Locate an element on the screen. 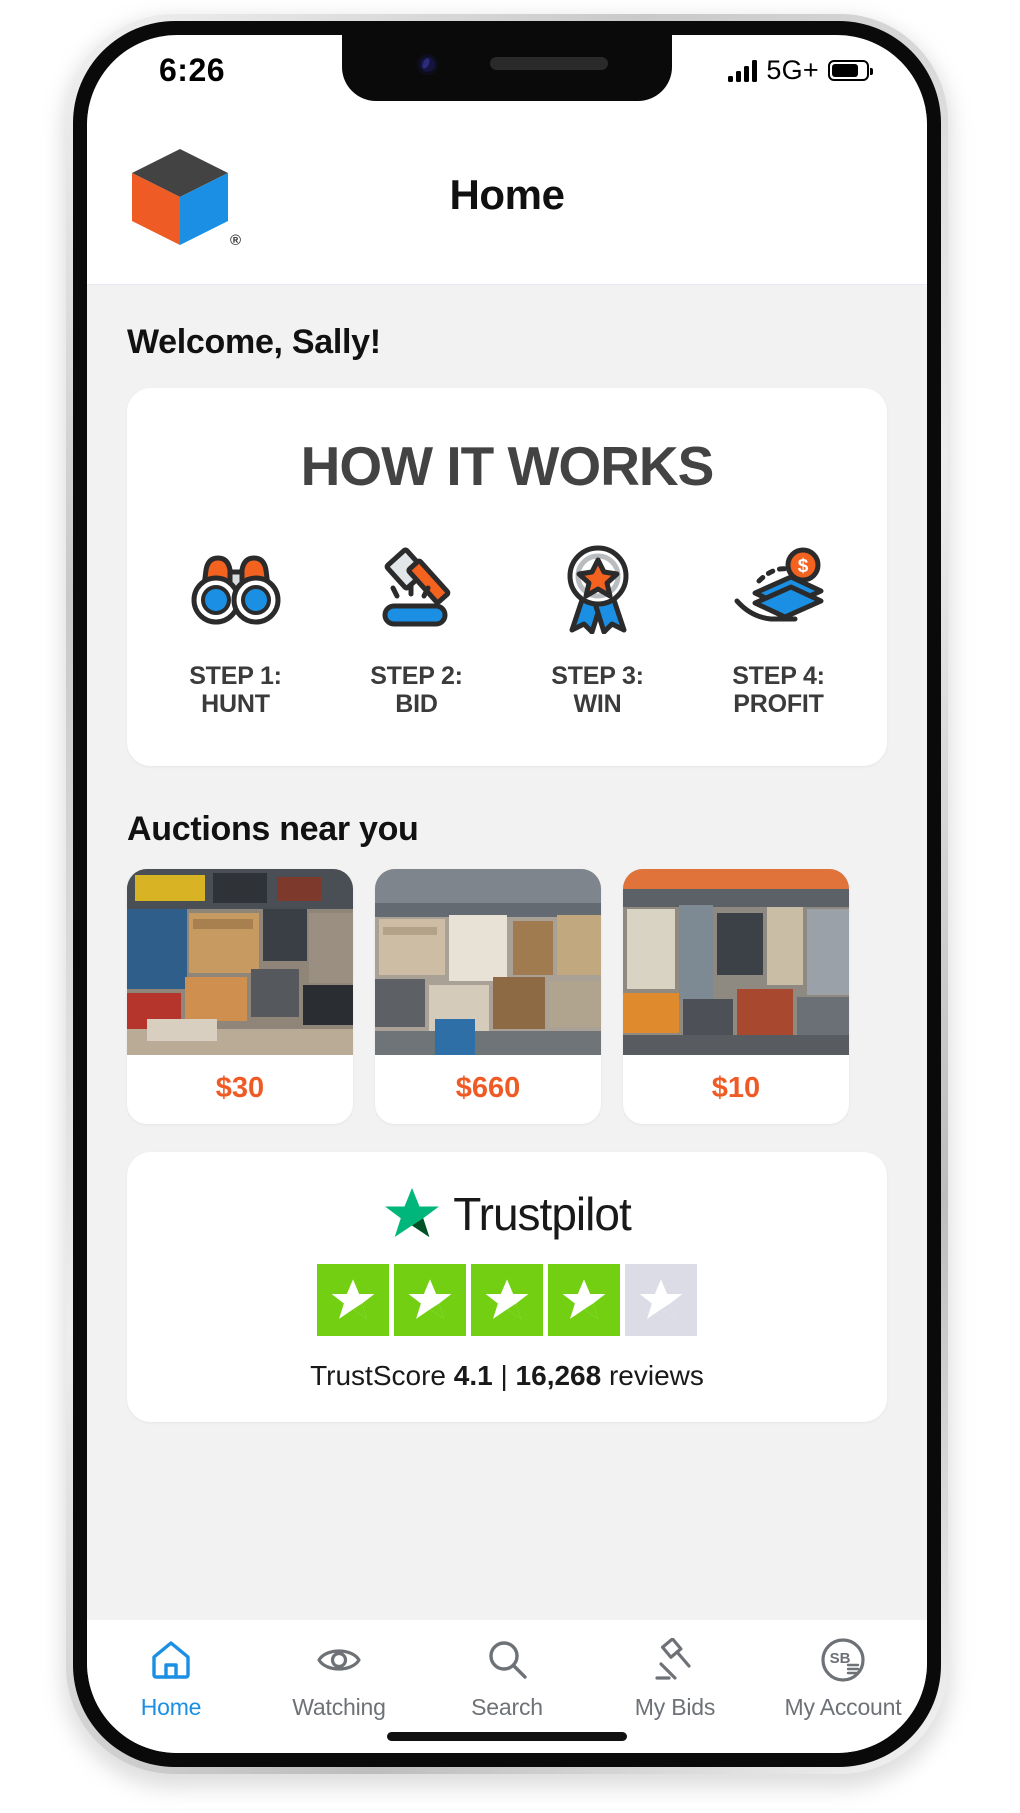 This screenshot has height=1813, width=1020. auction-card: $30 is located at coordinates (240, 996).